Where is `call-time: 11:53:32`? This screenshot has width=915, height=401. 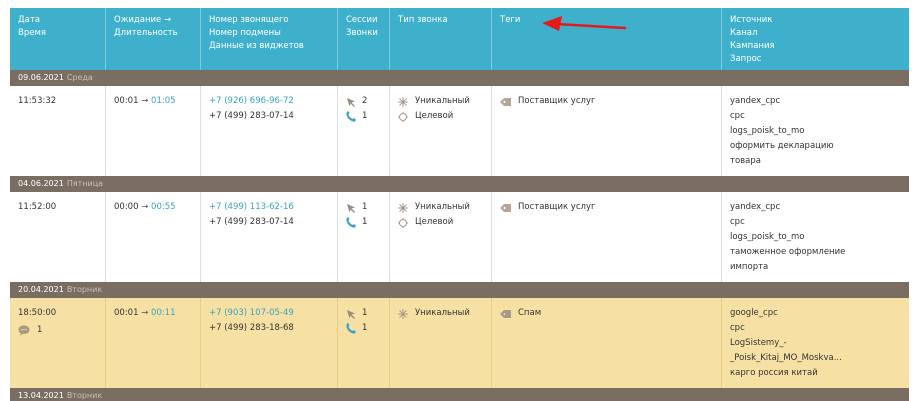 call-time: 11:53:32 is located at coordinates (37, 101).